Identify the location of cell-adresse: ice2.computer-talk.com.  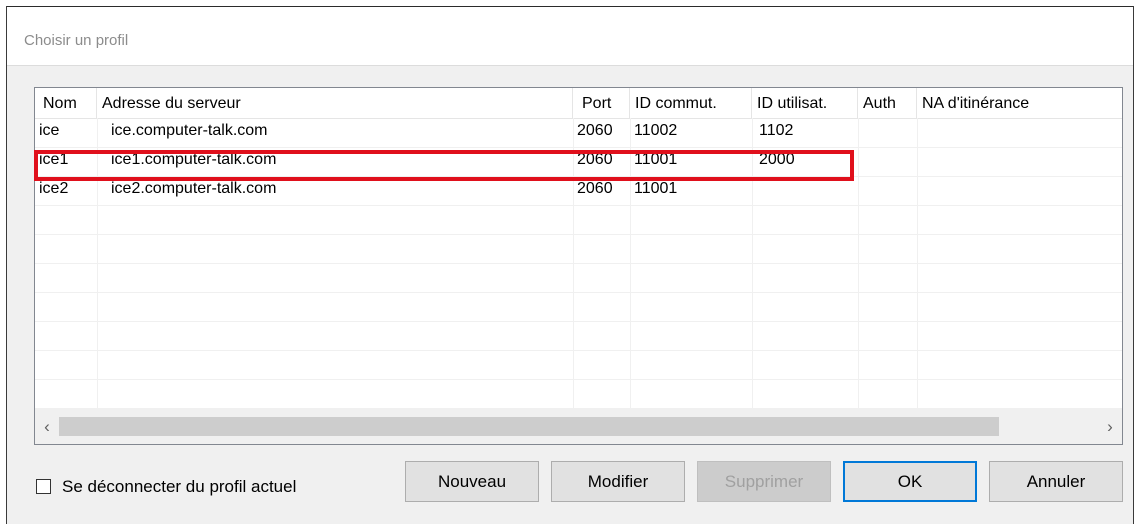
(194, 188).